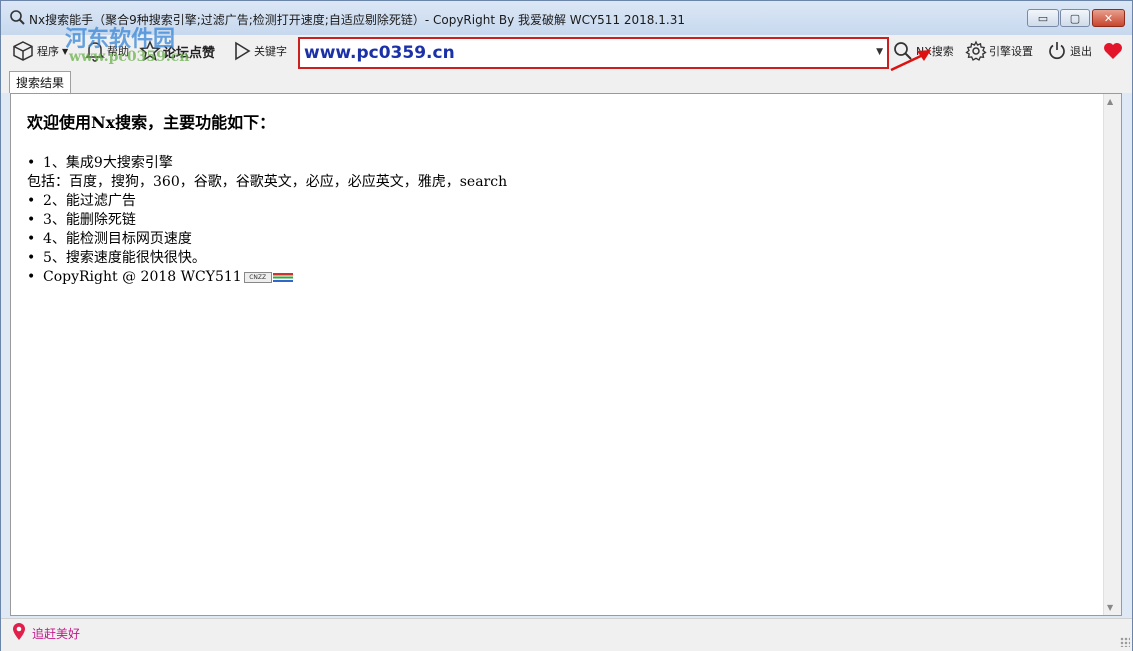  I want to click on heart-button, so click(1114, 51).